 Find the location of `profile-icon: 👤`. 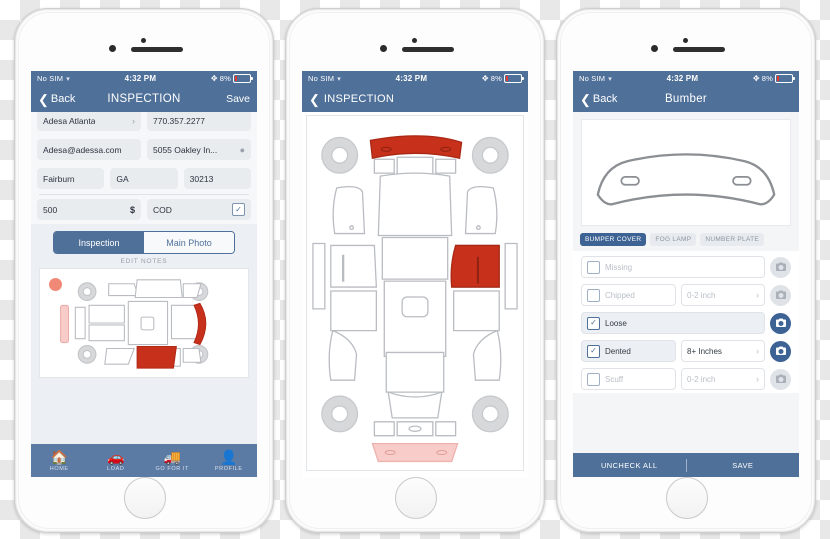

profile-icon: 👤 is located at coordinates (229, 456).